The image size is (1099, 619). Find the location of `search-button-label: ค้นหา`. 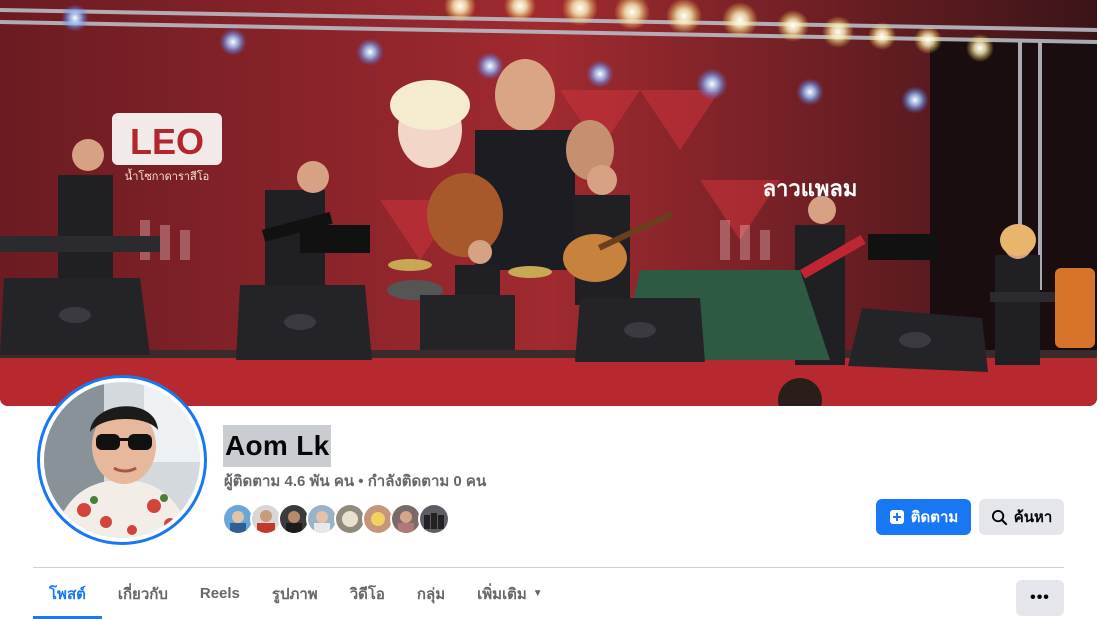

search-button-label: ค้นหา is located at coordinates (1033, 517).